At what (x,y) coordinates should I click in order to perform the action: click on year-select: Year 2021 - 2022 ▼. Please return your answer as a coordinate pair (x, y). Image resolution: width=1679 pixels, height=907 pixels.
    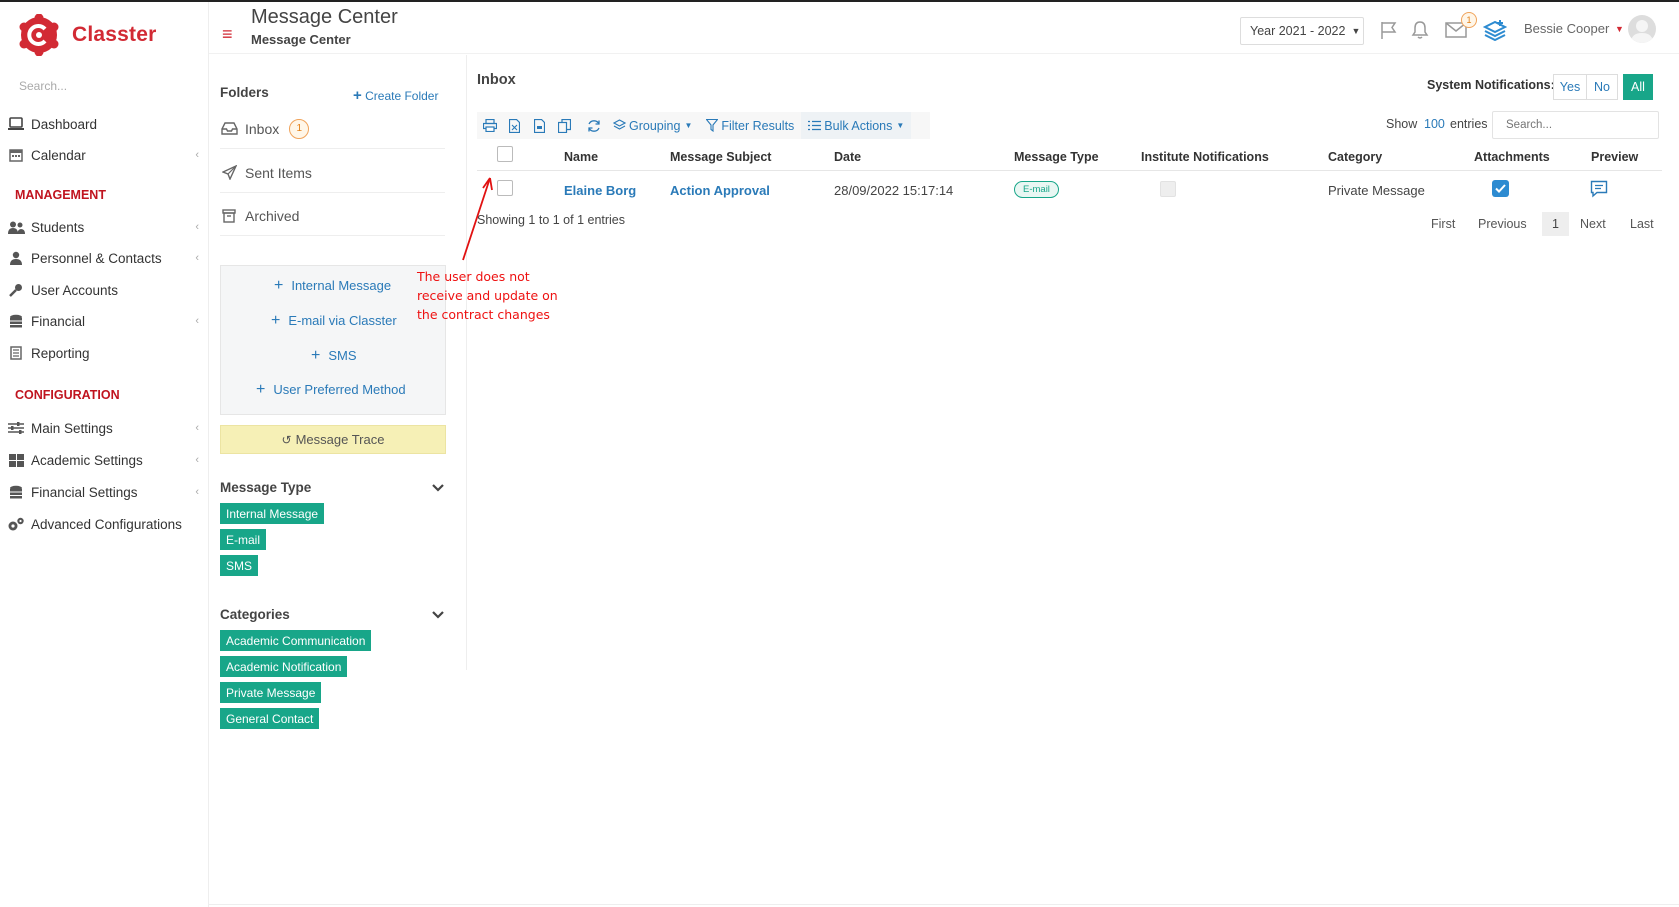
    Looking at the image, I should click on (1302, 31).